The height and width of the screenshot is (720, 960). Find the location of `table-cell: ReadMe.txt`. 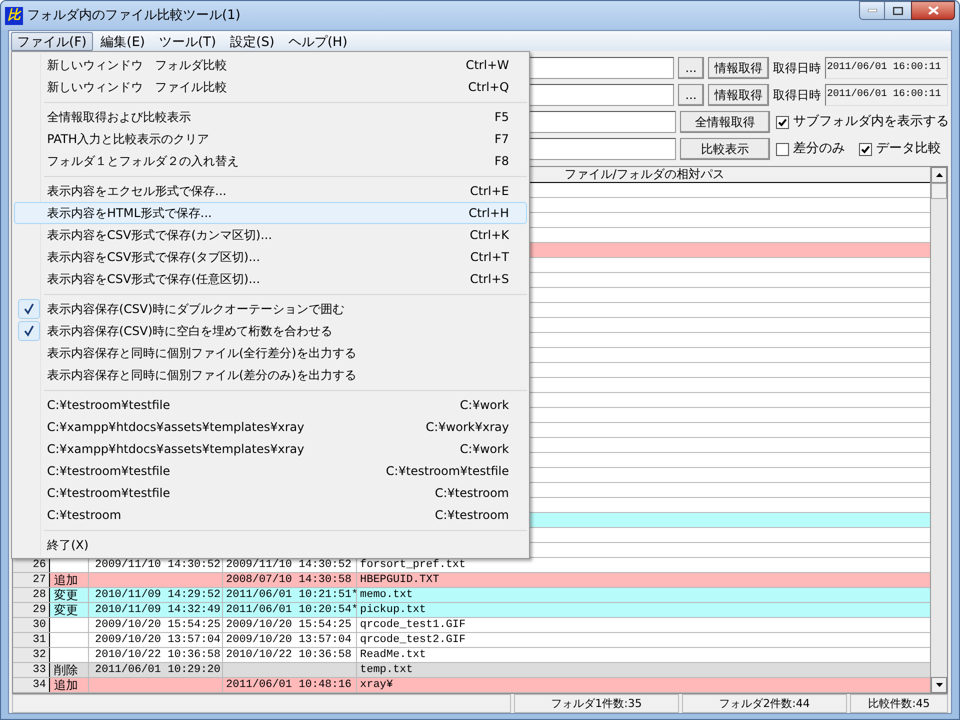

table-cell: ReadMe.txt is located at coordinates (393, 655).